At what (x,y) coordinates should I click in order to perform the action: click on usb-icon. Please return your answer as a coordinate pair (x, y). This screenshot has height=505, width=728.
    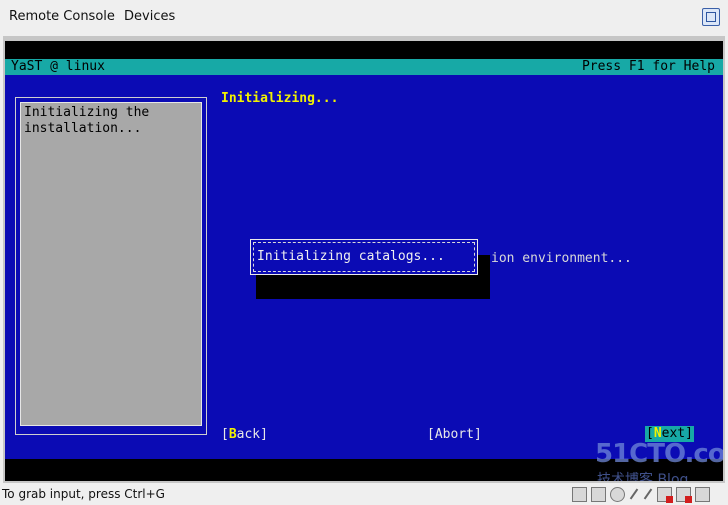
    Looking at the image, I should click on (634, 494).